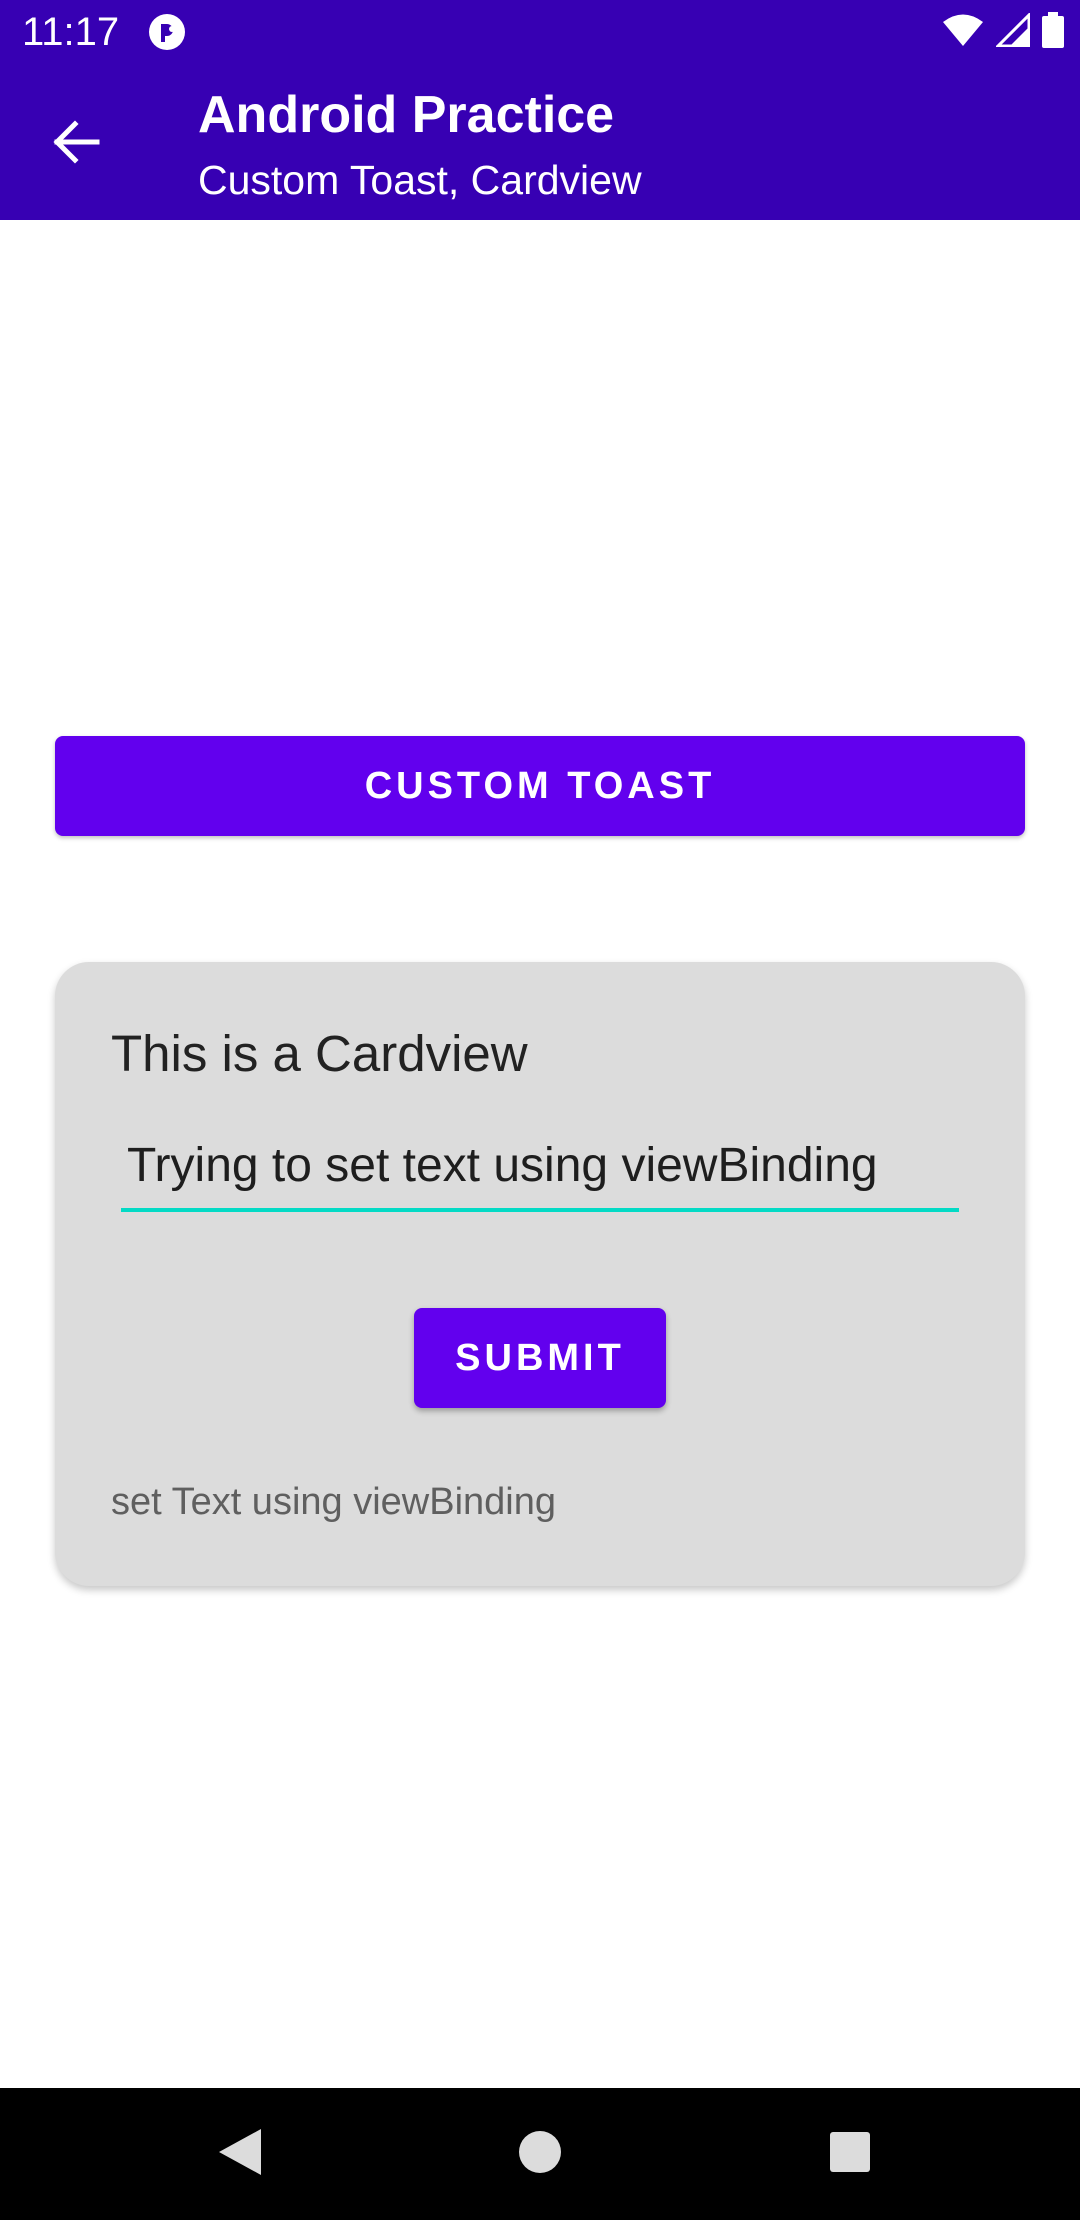  Describe the element at coordinates (333, 1502) in the screenshot. I see `result-text: set Text using viewBinding` at that location.